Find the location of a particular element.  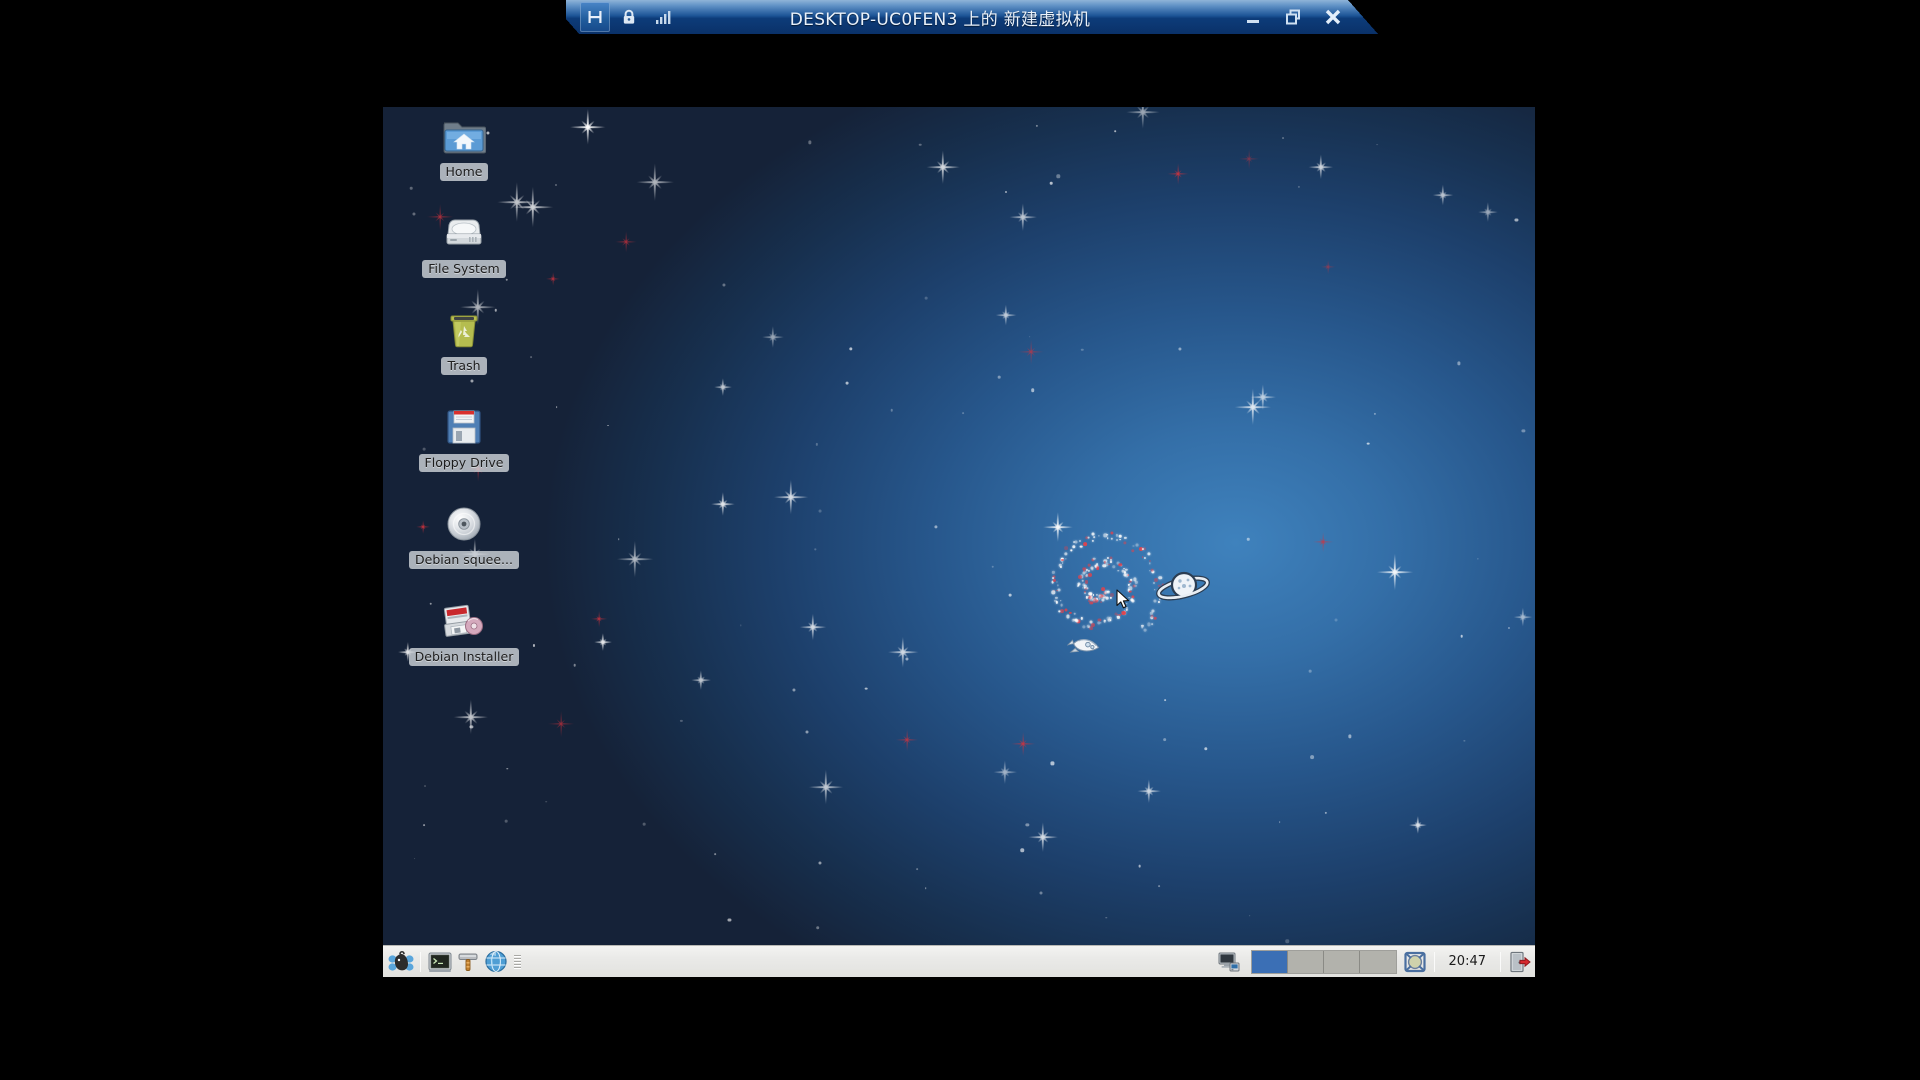

system-tray is located at coordinates (1229, 962).